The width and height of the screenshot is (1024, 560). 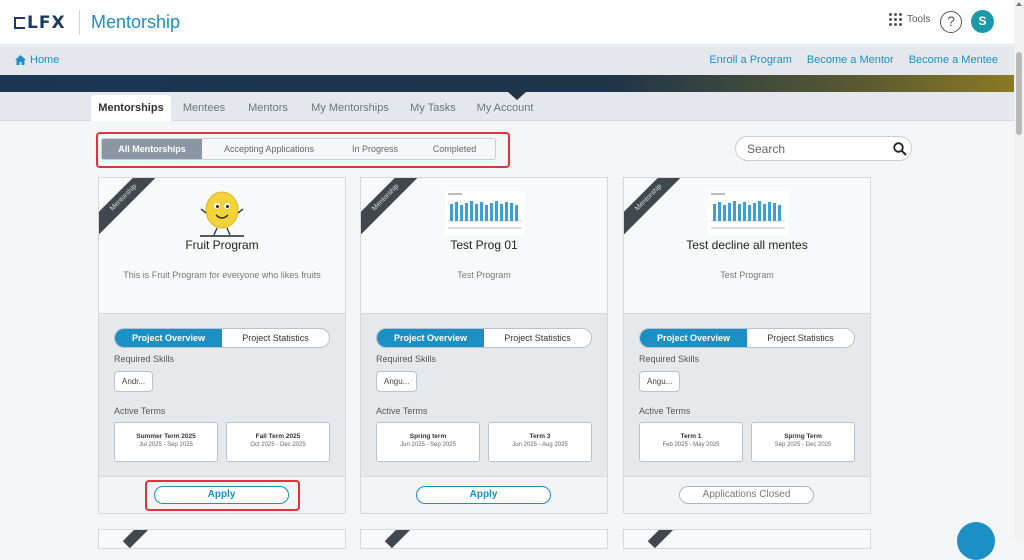 I want to click on banner-notch, so click(x=517, y=96).